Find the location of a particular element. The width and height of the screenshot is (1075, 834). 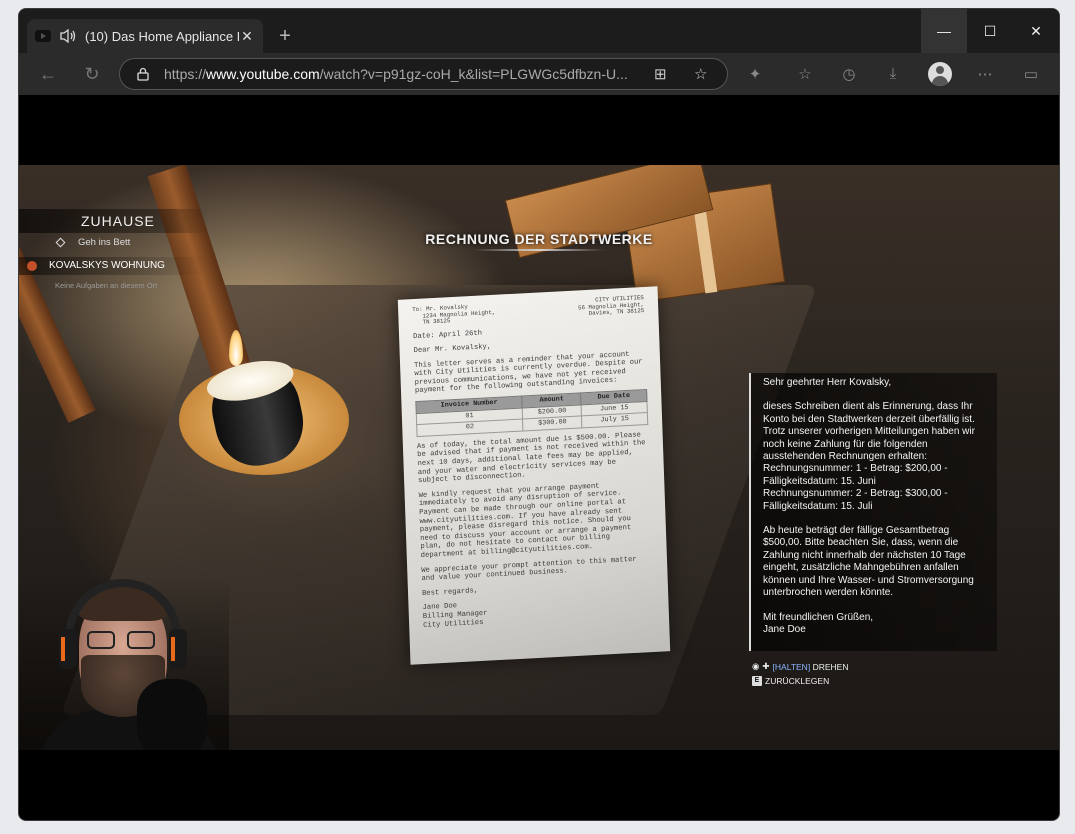

refresh-icon: ↻ is located at coordinates (92, 74).